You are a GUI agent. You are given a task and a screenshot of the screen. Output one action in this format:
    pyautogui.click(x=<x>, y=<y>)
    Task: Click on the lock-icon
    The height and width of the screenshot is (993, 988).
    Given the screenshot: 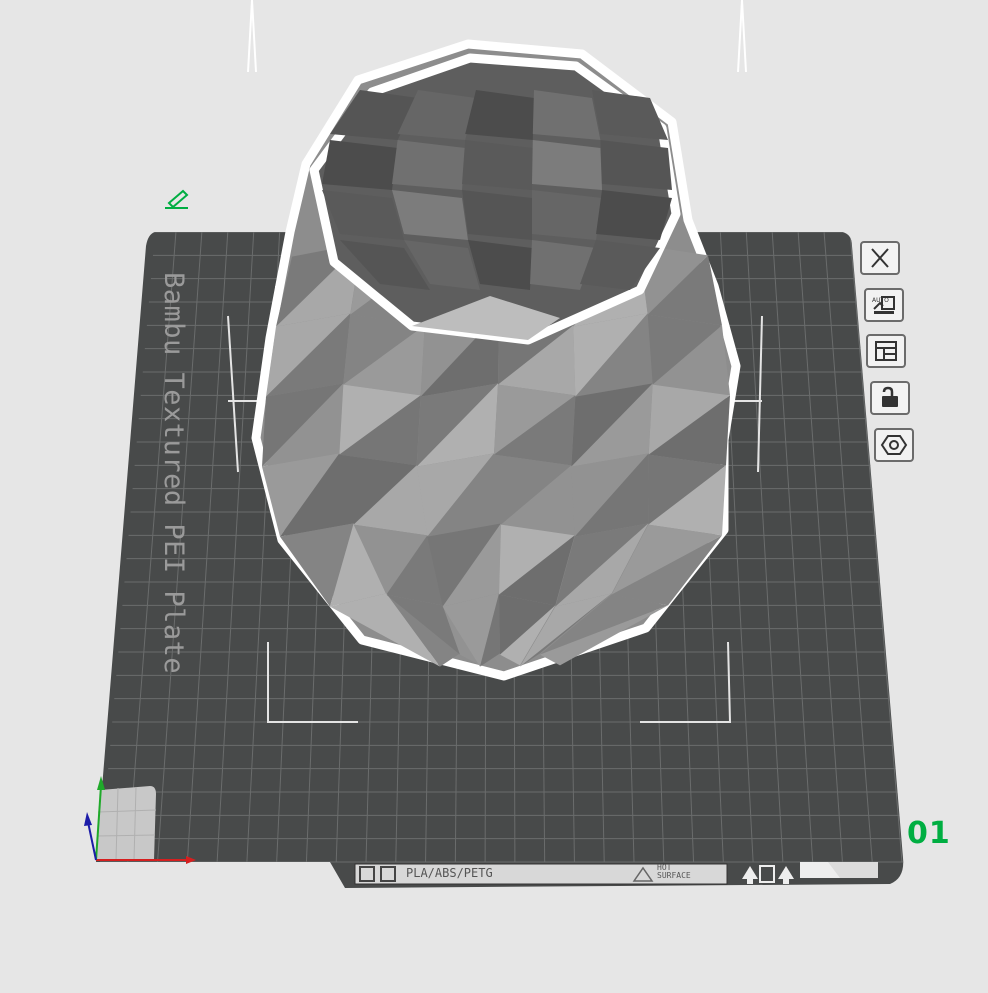 What is the action you would take?
    pyautogui.click(x=890, y=396)
    